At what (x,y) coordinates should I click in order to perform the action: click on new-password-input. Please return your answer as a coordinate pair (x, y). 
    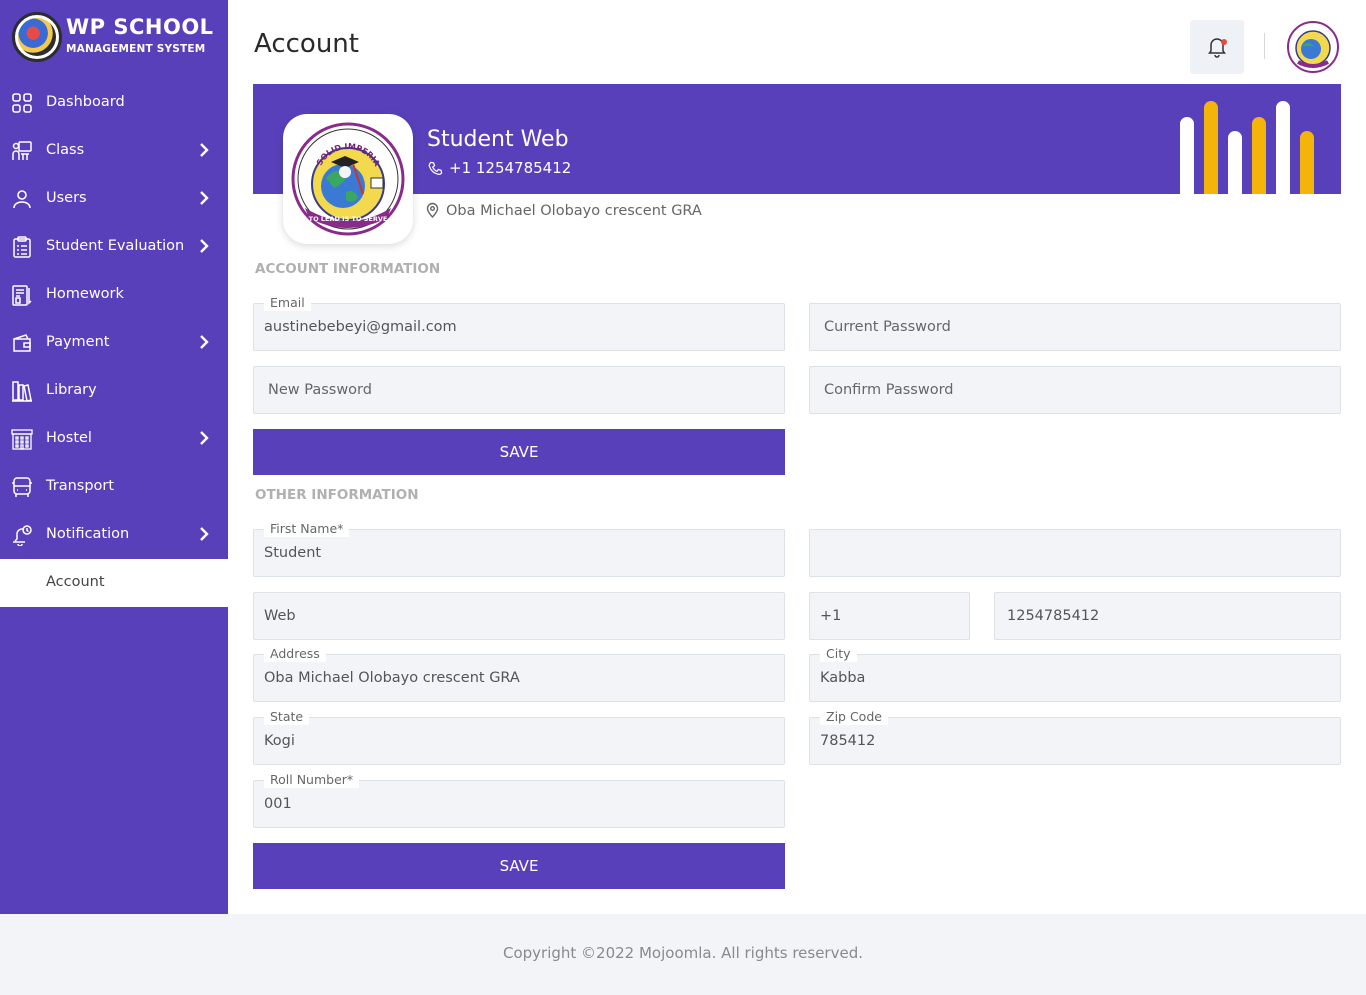
    Looking at the image, I should click on (519, 390).